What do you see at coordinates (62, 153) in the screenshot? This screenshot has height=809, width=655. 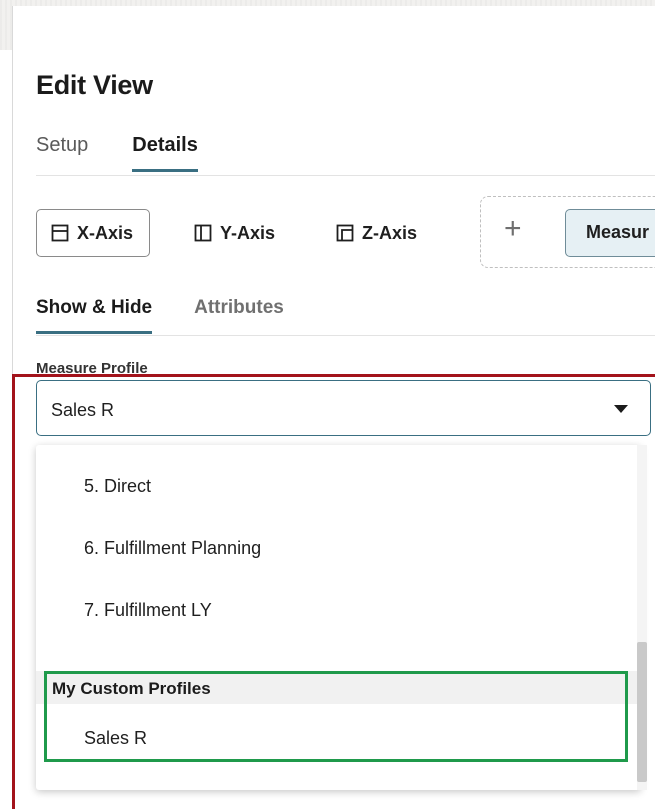 I see `tab-setup: Setup` at bounding box center [62, 153].